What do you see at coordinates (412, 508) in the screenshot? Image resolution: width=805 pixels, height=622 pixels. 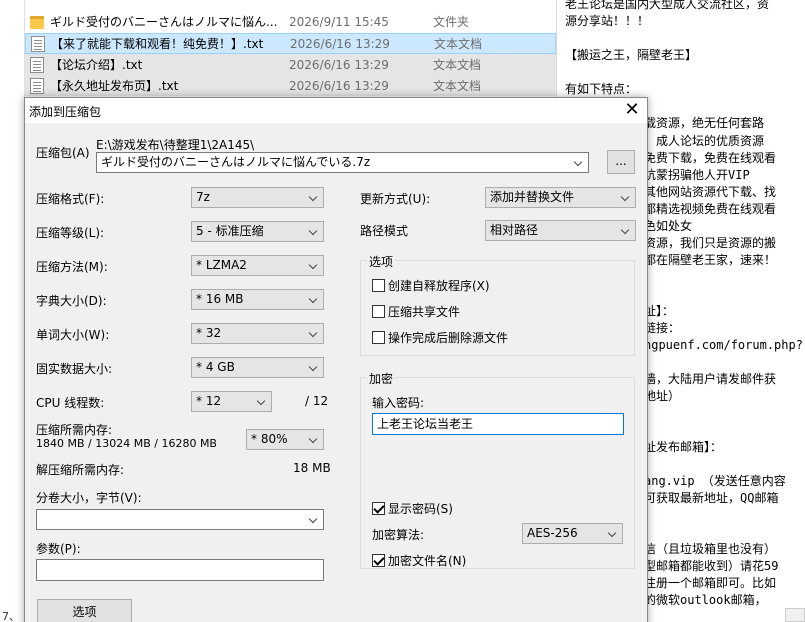 I see `show-password-checkbox: 显示密码(S)` at bounding box center [412, 508].